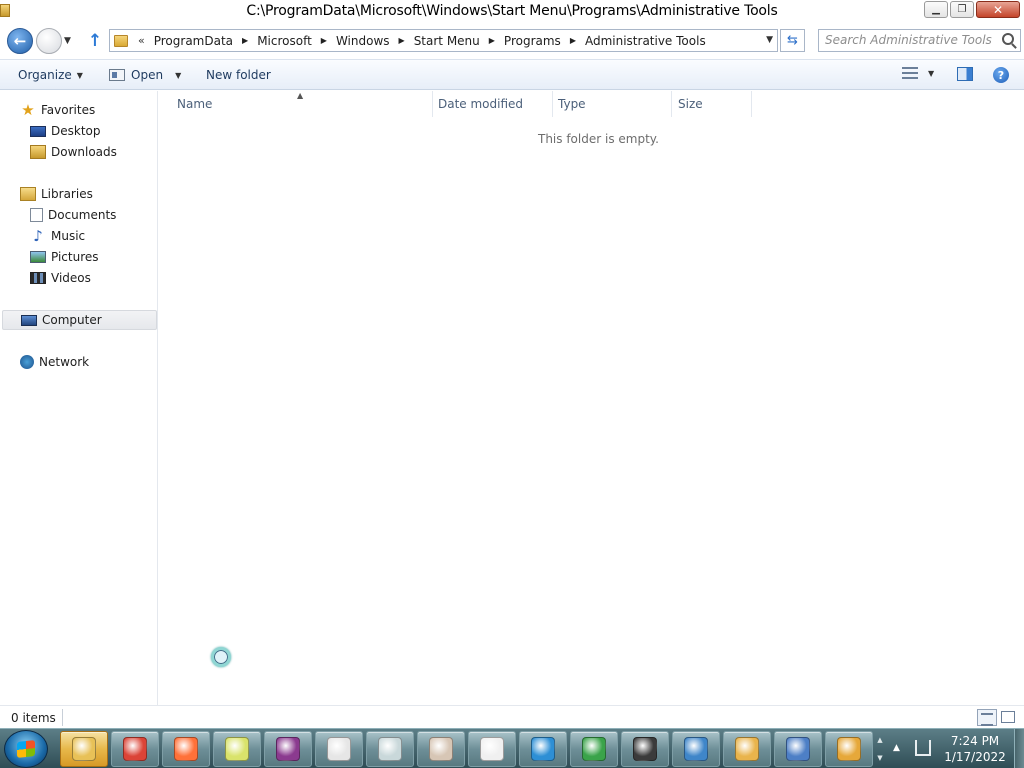 The height and width of the screenshot is (768, 1024). What do you see at coordinates (987, 717) in the screenshot?
I see `details-view-button` at bounding box center [987, 717].